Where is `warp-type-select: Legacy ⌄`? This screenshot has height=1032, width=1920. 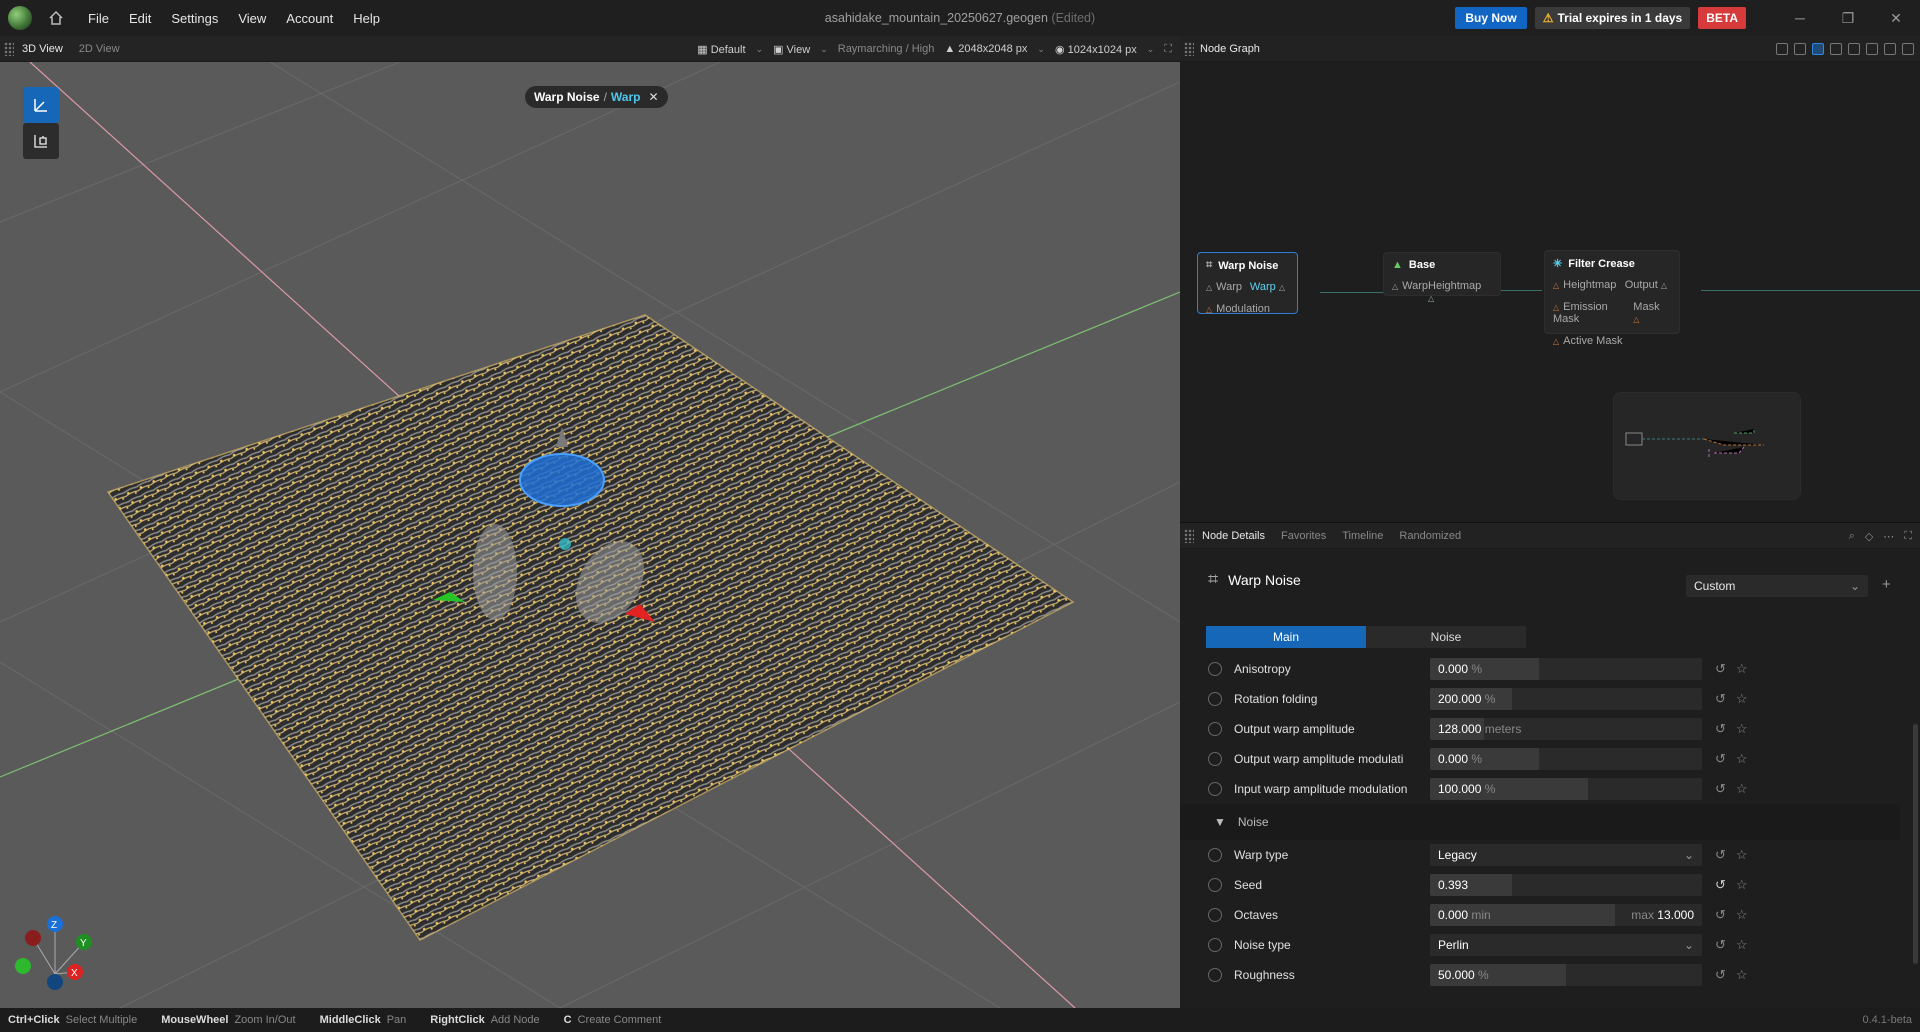 warp-type-select: Legacy ⌄ is located at coordinates (1566, 855).